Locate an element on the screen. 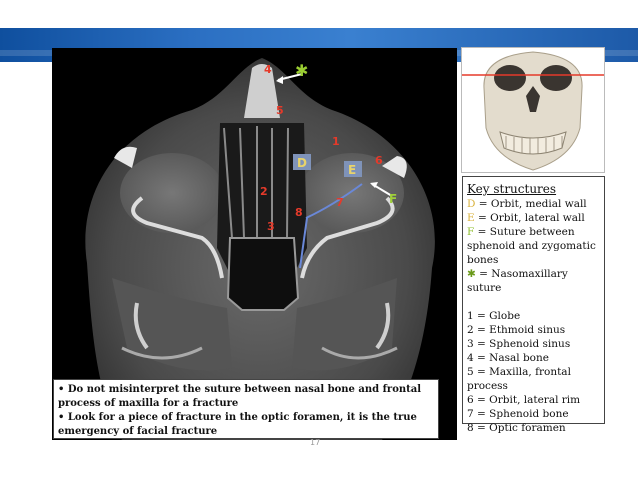 The height and width of the screenshot is (493, 638). nasomaxillary-suture-marker: ✱ is located at coordinates (301, 70).